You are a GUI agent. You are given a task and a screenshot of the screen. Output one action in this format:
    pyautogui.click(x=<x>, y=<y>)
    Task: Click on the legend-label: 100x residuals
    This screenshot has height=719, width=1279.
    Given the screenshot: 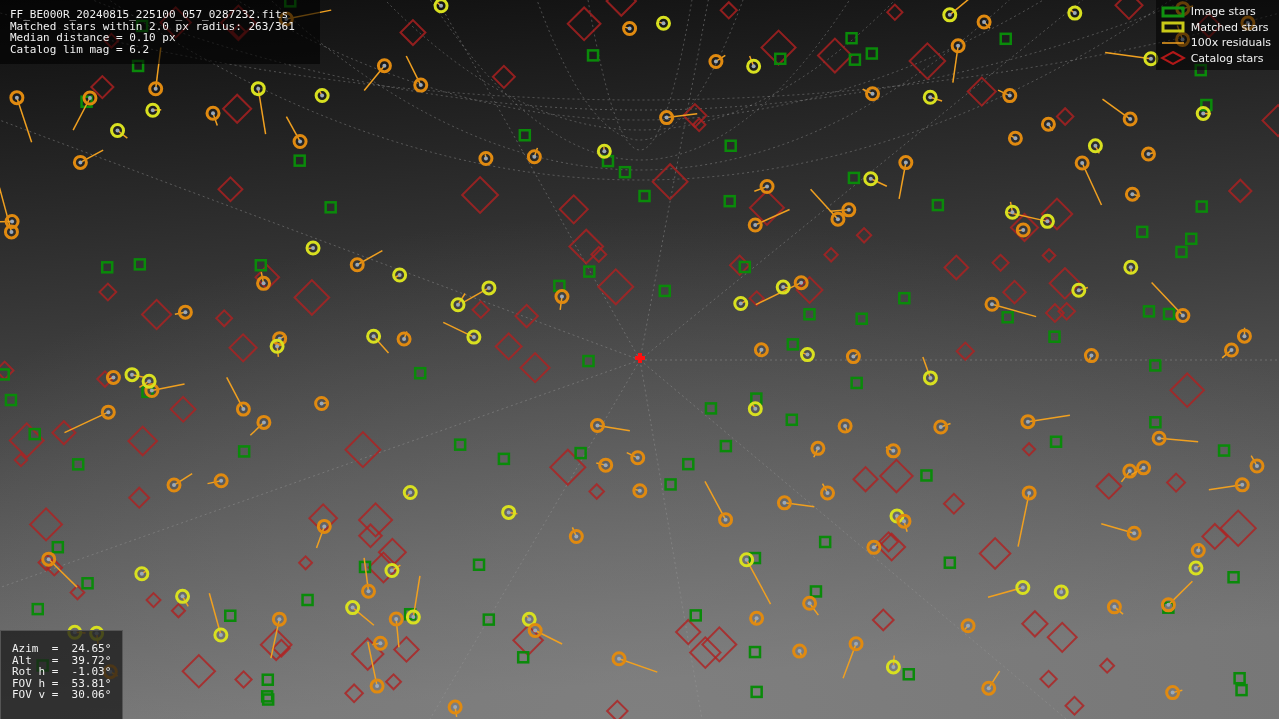 What is the action you would take?
    pyautogui.click(x=1230, y=43)
    